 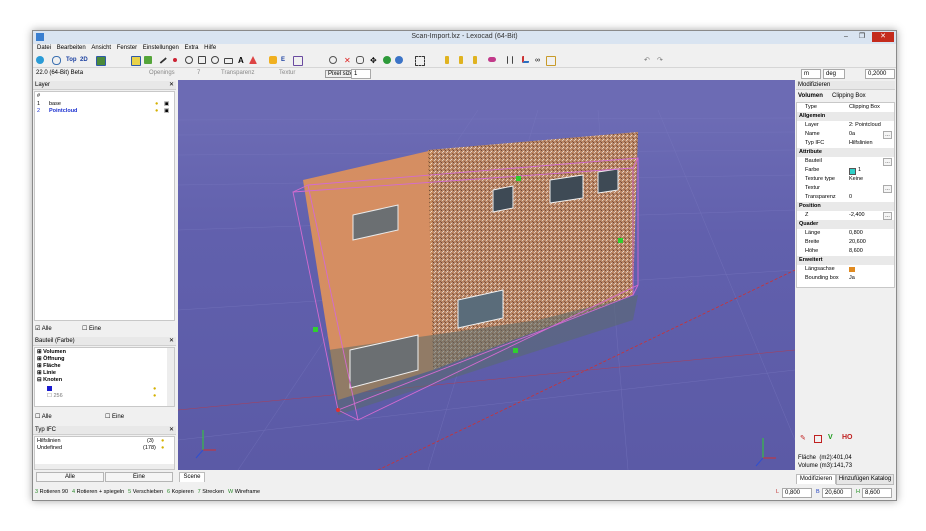 What do you see at coordinates (475, 60) in the screenshot?
I see `pin-edit-icon` at bounding box center [475, 60].